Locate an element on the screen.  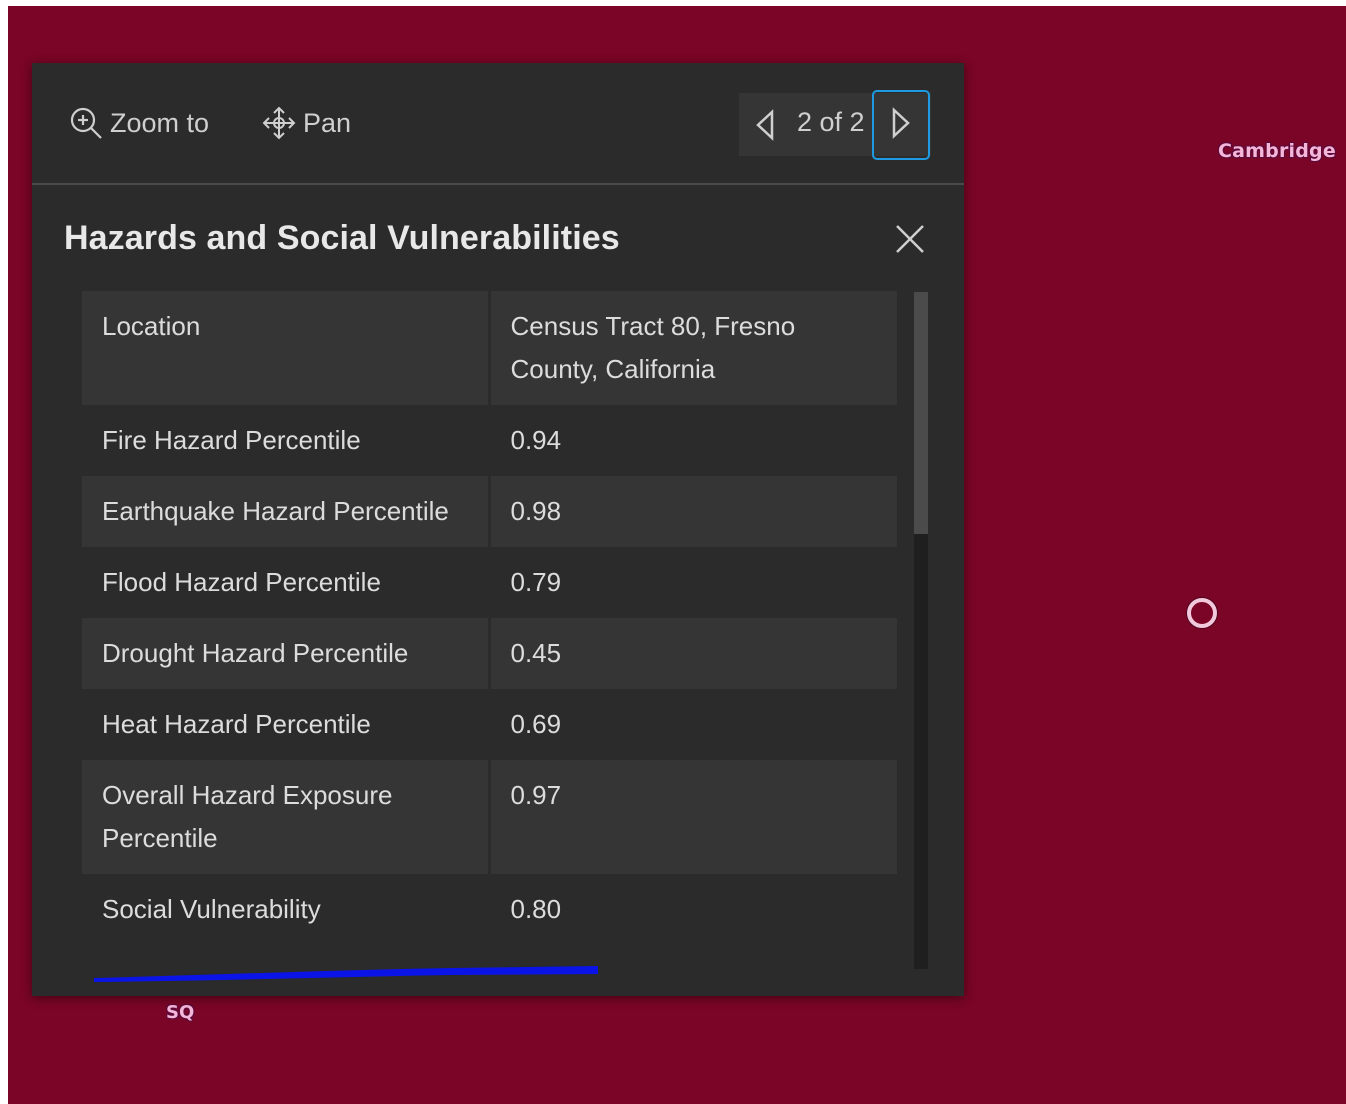
field-name: Social Vulnerability is located at coordinates (286, 909).